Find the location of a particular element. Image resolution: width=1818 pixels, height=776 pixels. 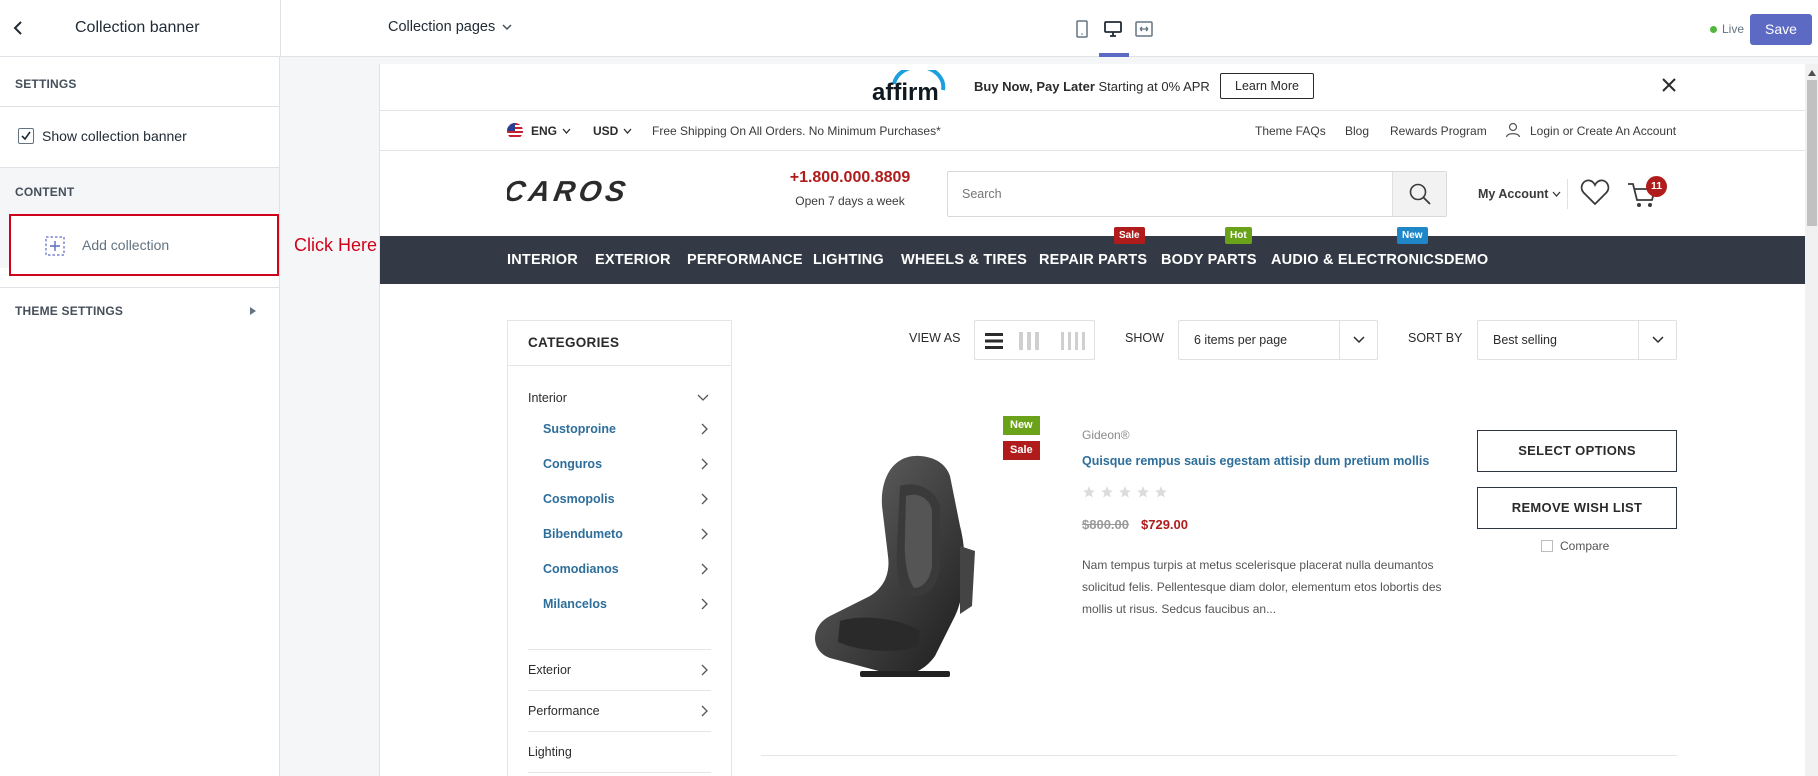

scrollbar is located at coordinates (1811, 420).